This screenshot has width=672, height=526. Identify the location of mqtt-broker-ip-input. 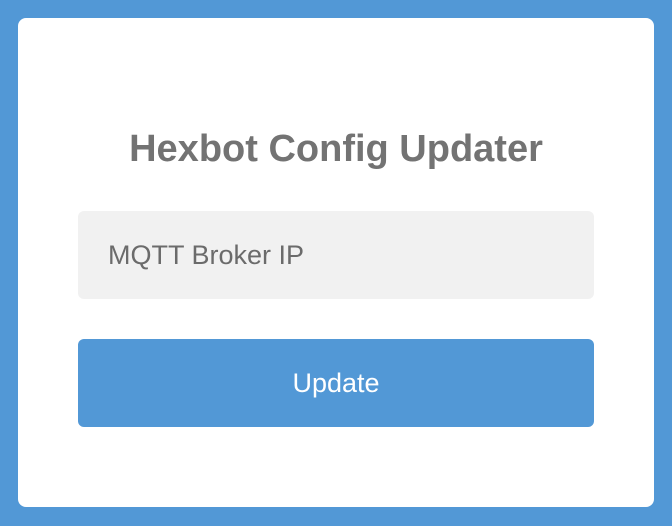
(336, 255).